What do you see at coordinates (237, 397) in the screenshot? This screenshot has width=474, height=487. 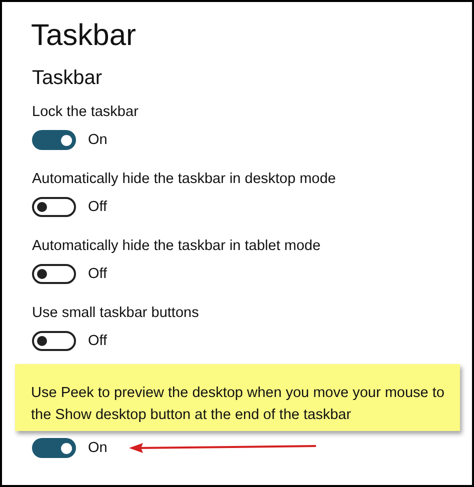 I see `callout-note: Use Peek to preview the desktop when you move your mouse to the Show desktop button at the end of the taskbar` at bounding box center [237, 397].